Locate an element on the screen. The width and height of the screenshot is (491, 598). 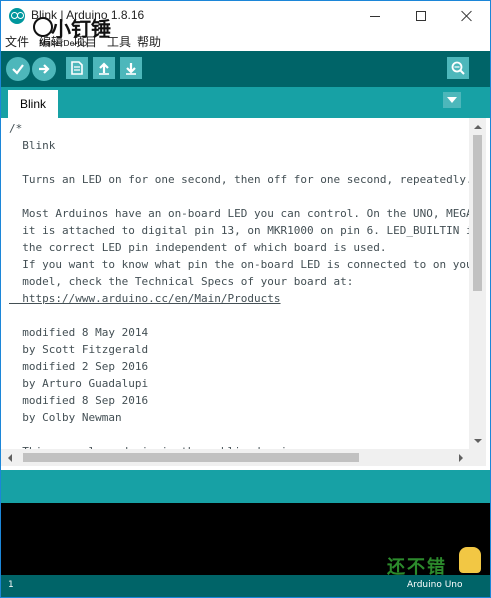
code-line: https://www.arduino.cc/en/Main/Products is located at coordinates (239, 298).